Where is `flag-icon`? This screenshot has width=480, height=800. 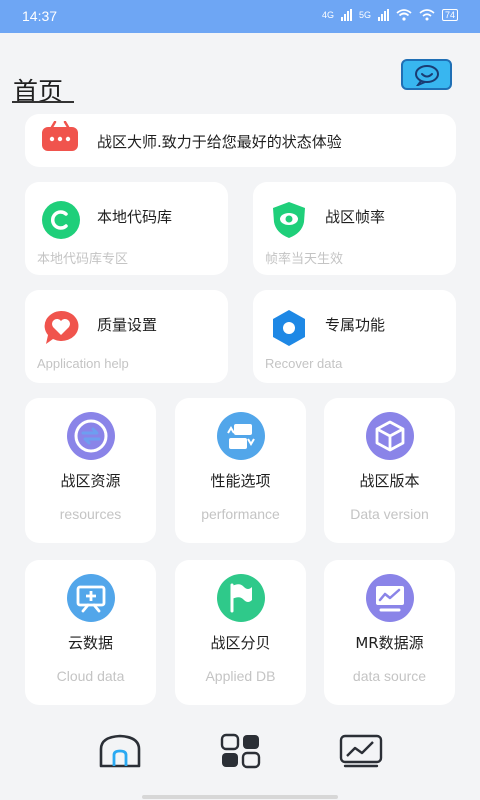 flag-icon is located at coordinates (241, 598).